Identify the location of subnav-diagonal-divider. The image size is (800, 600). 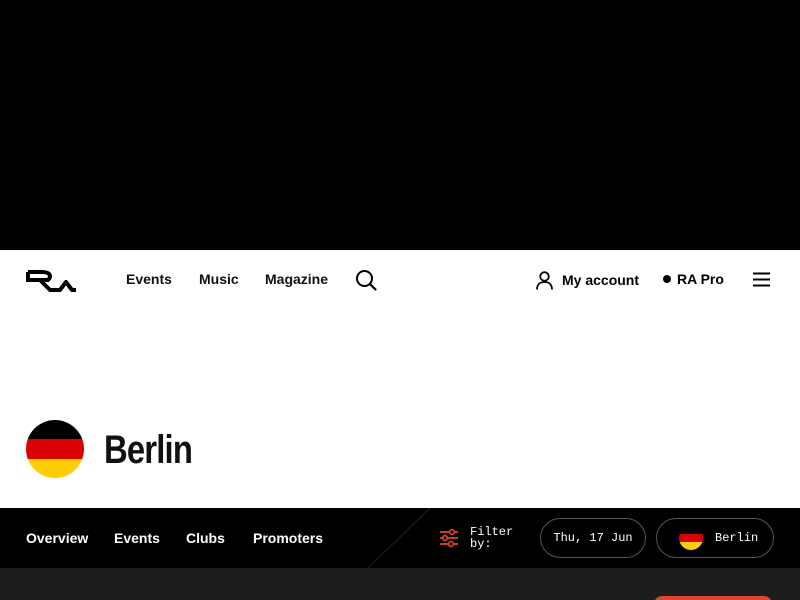
(399, 538).